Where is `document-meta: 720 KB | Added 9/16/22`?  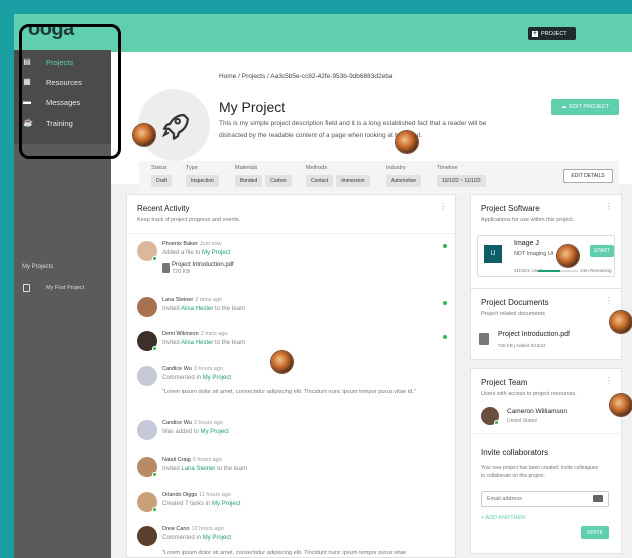 document-meta: 720 KB | Added 9/16/22 is located at coordinates (522, 345).